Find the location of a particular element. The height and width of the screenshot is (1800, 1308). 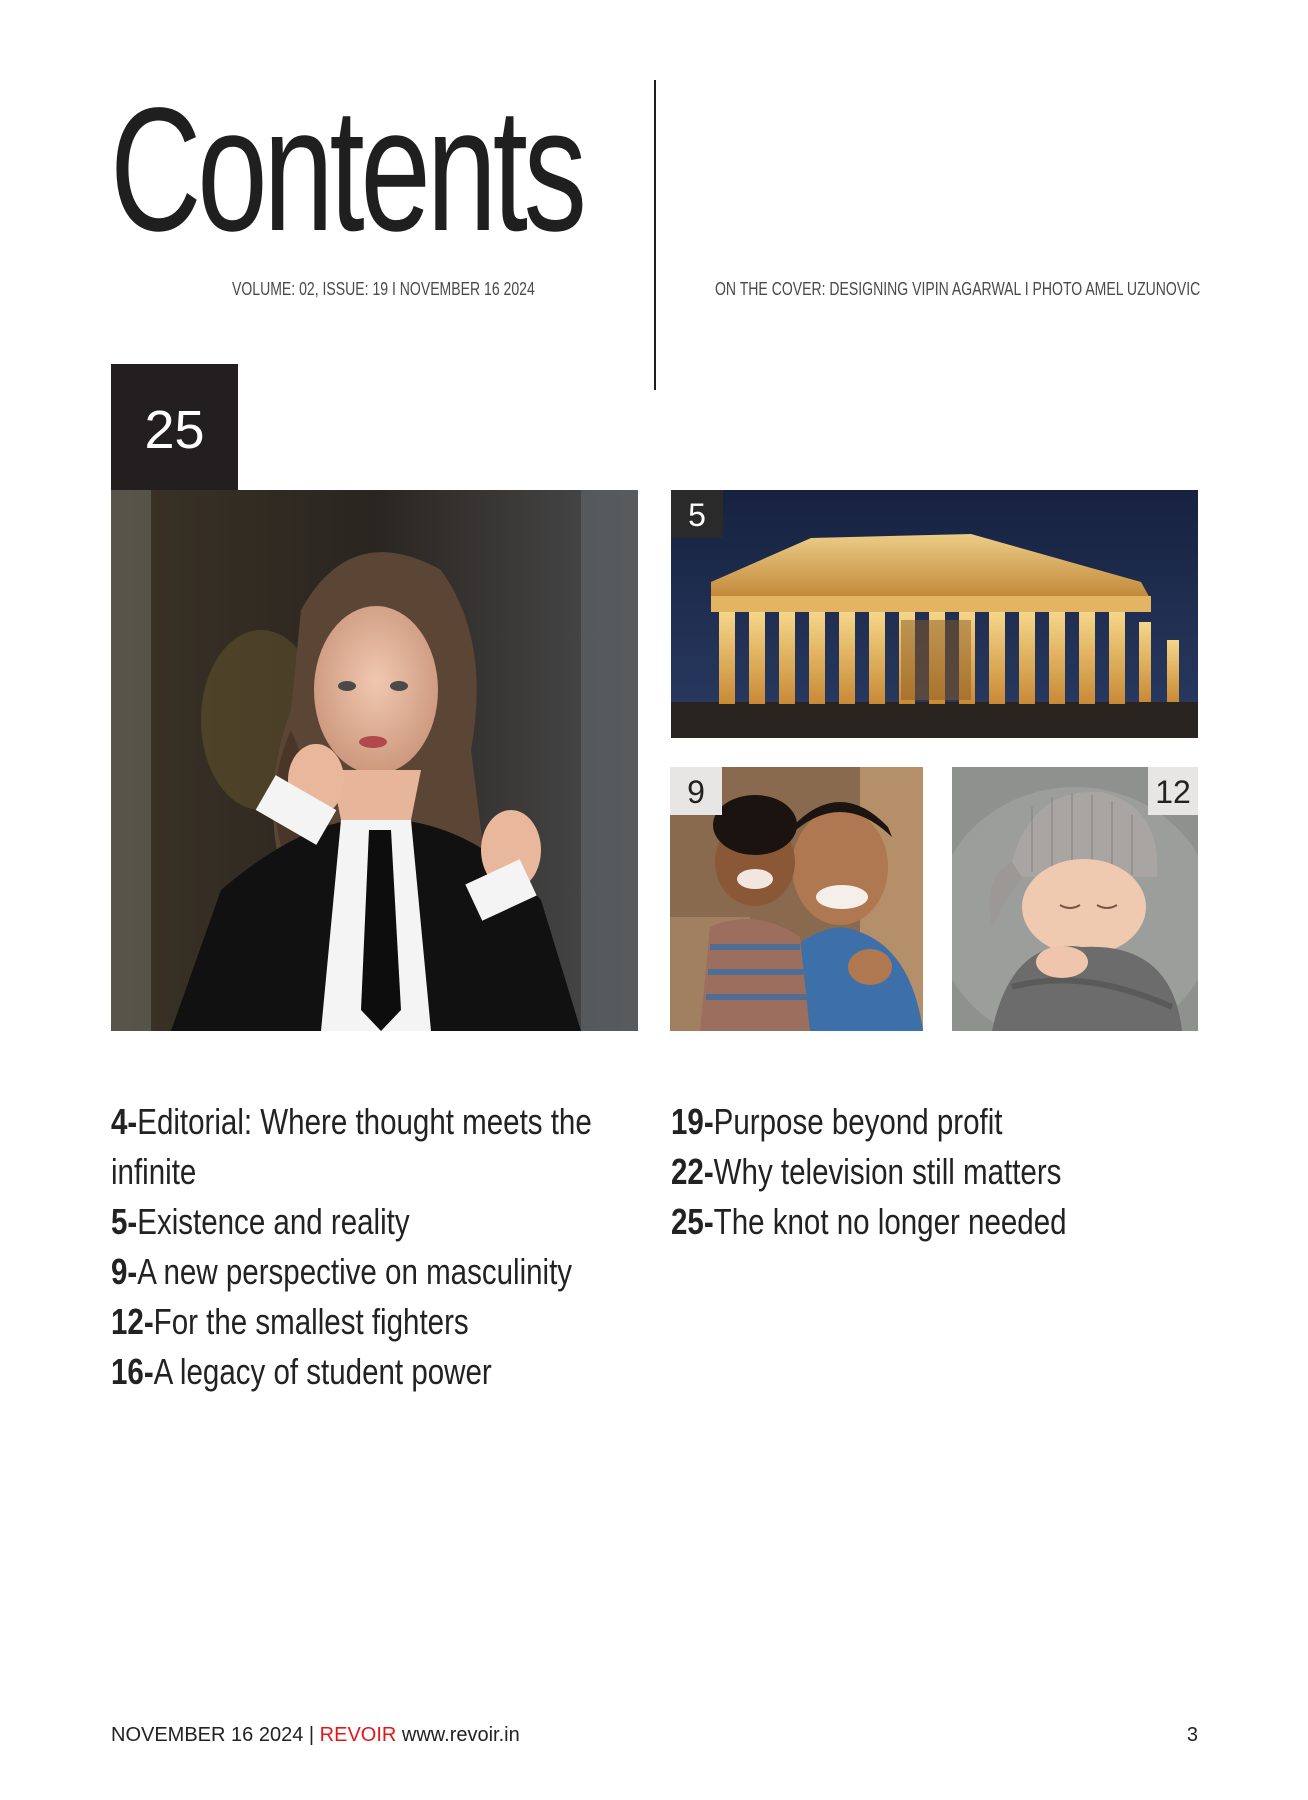

page-number: 3 is located at coordinates (1192, 1735).